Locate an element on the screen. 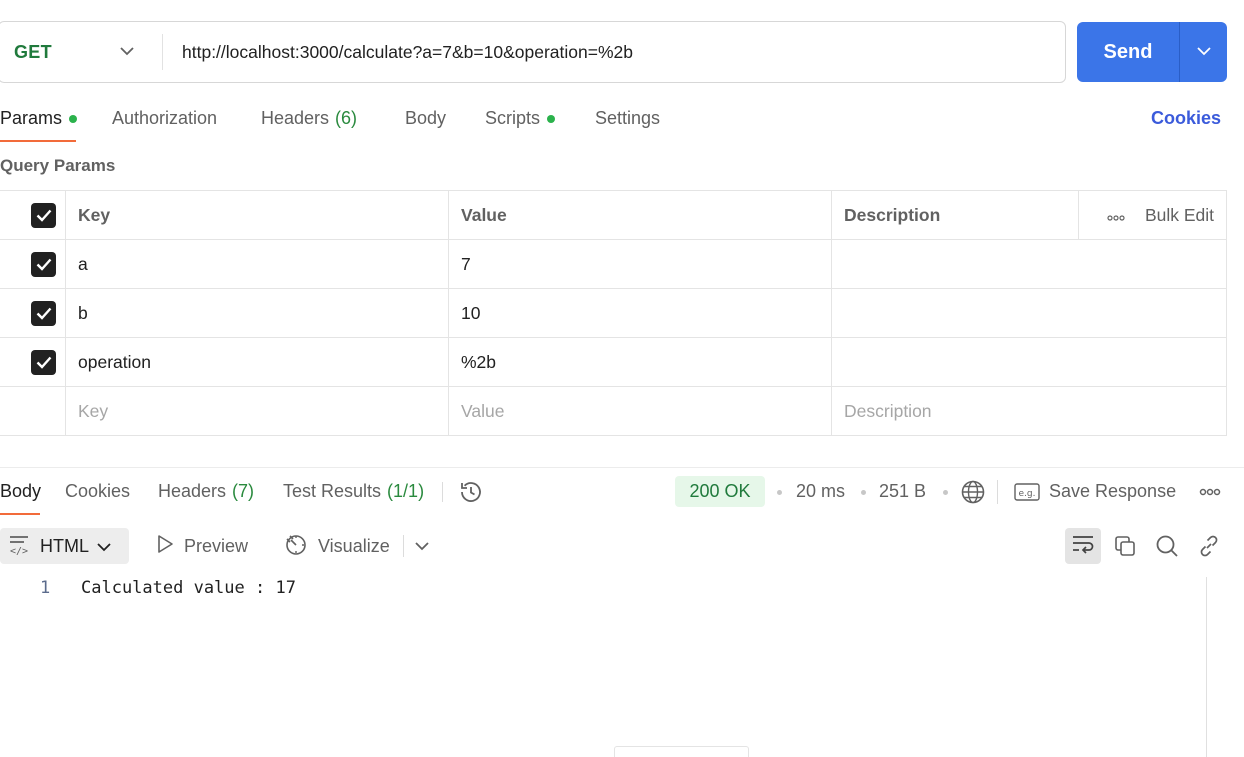 The height and width of the screenshot is (757, 1244). new-param-row: Key Value Description is located at coordinates (613, 411).